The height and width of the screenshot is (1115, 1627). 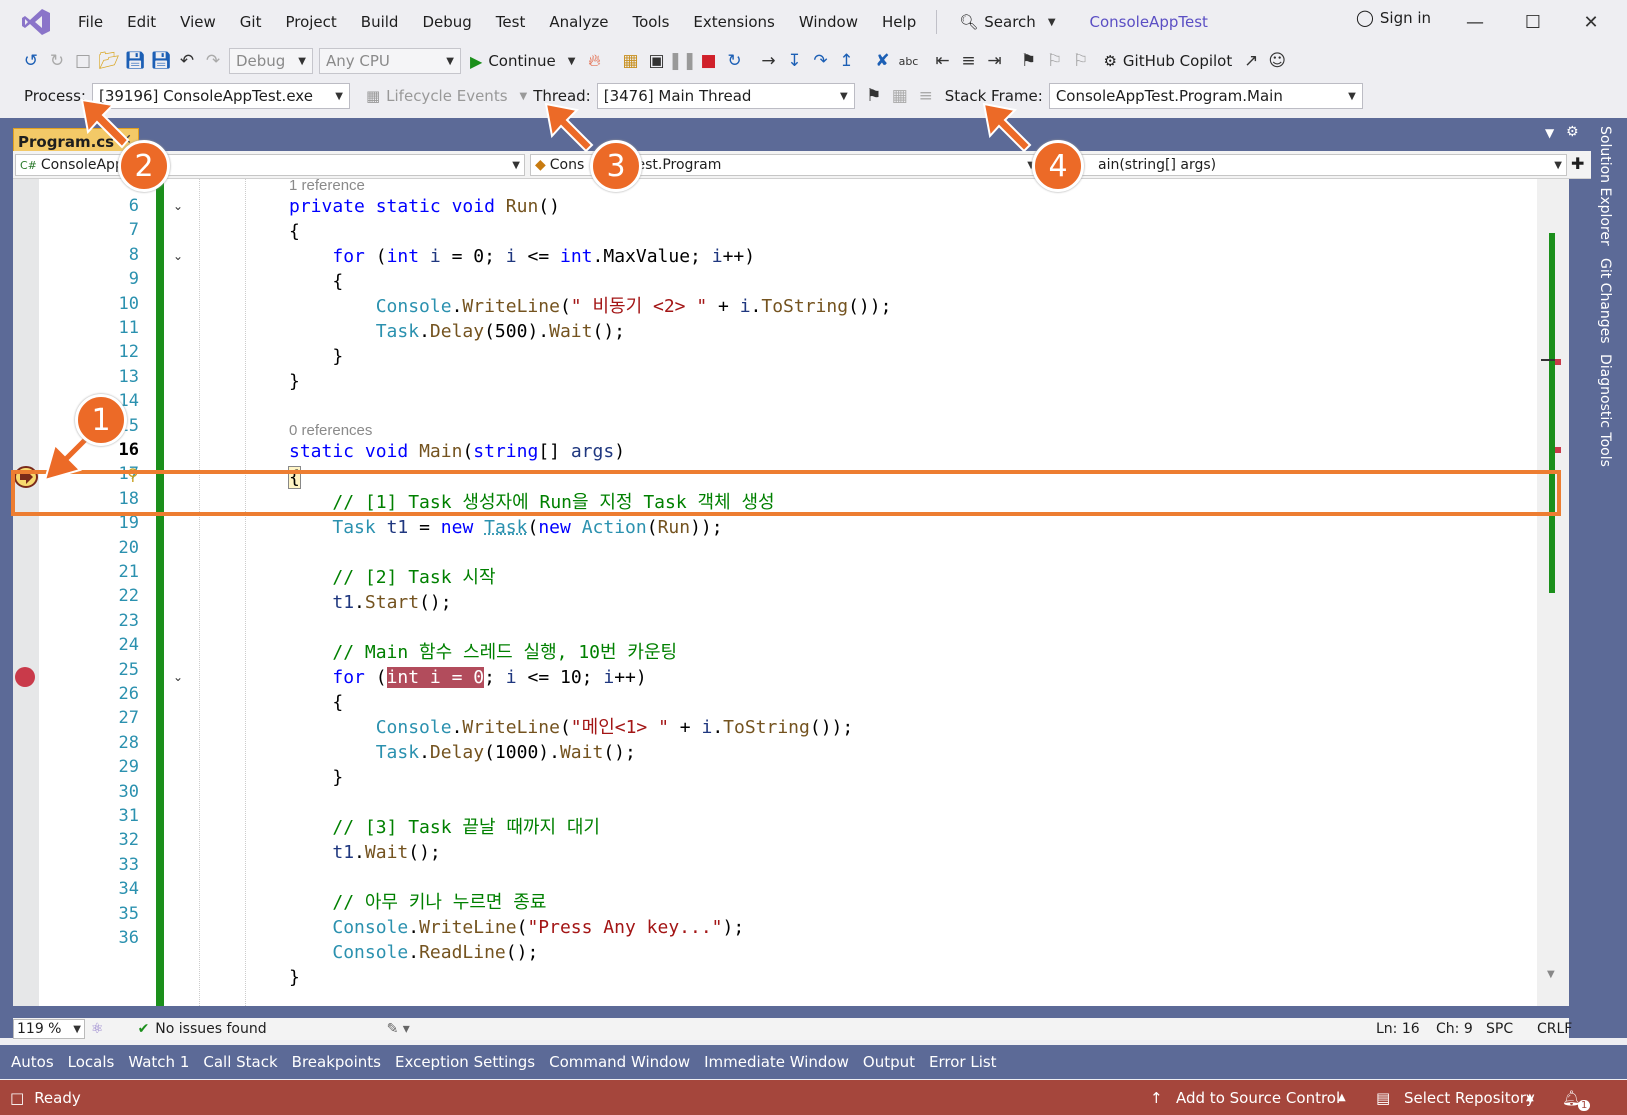 What do you see at coordinates (1058, 166) in the screenshot?
I see `callout-4: 4` at bounding box center [1058, 166].